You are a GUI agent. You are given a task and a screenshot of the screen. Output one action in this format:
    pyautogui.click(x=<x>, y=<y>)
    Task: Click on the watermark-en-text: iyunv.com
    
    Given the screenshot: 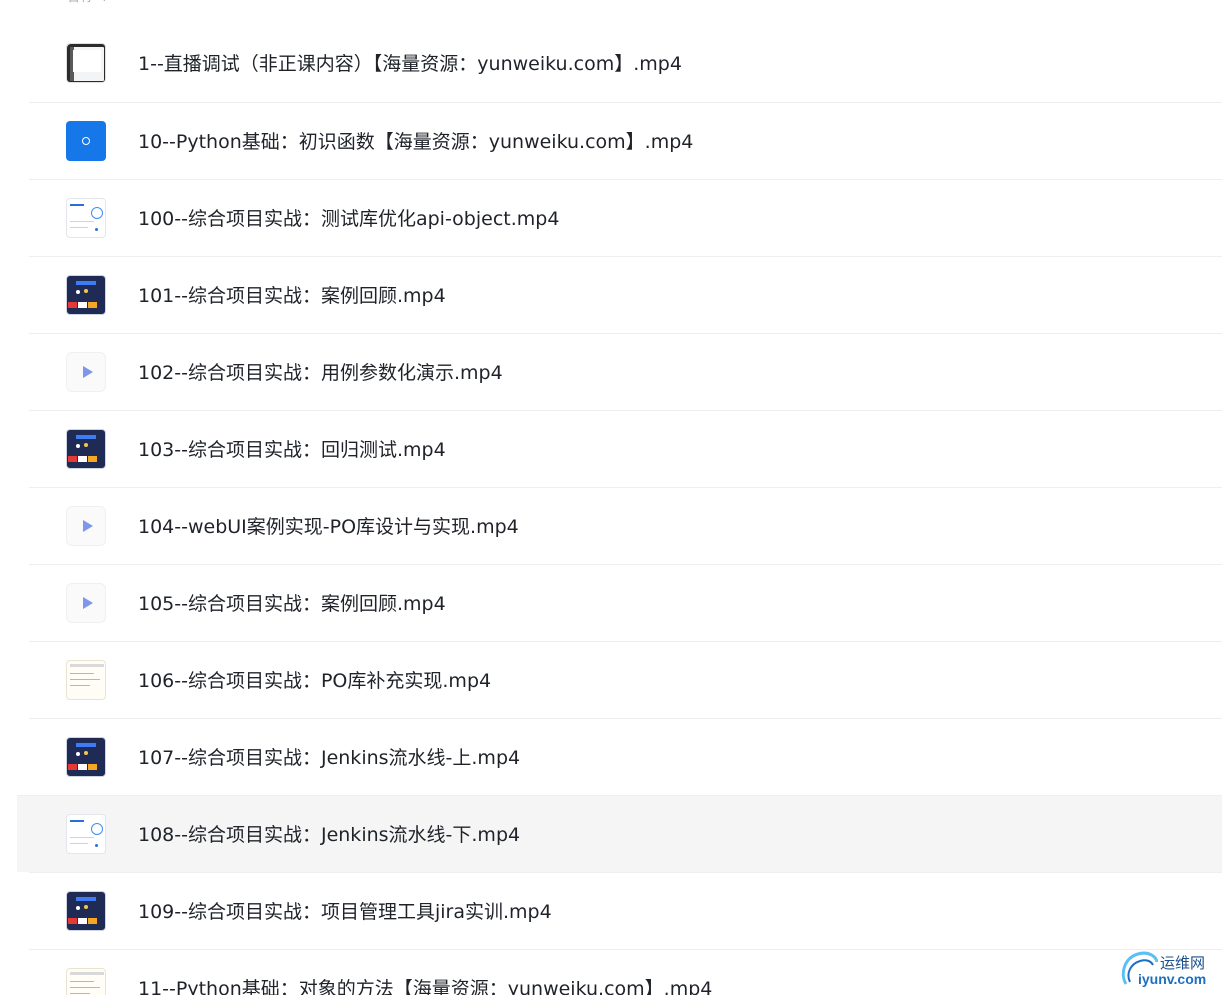 What is the action you would take?
    pyautogui.click(x=1172, y=979)
    